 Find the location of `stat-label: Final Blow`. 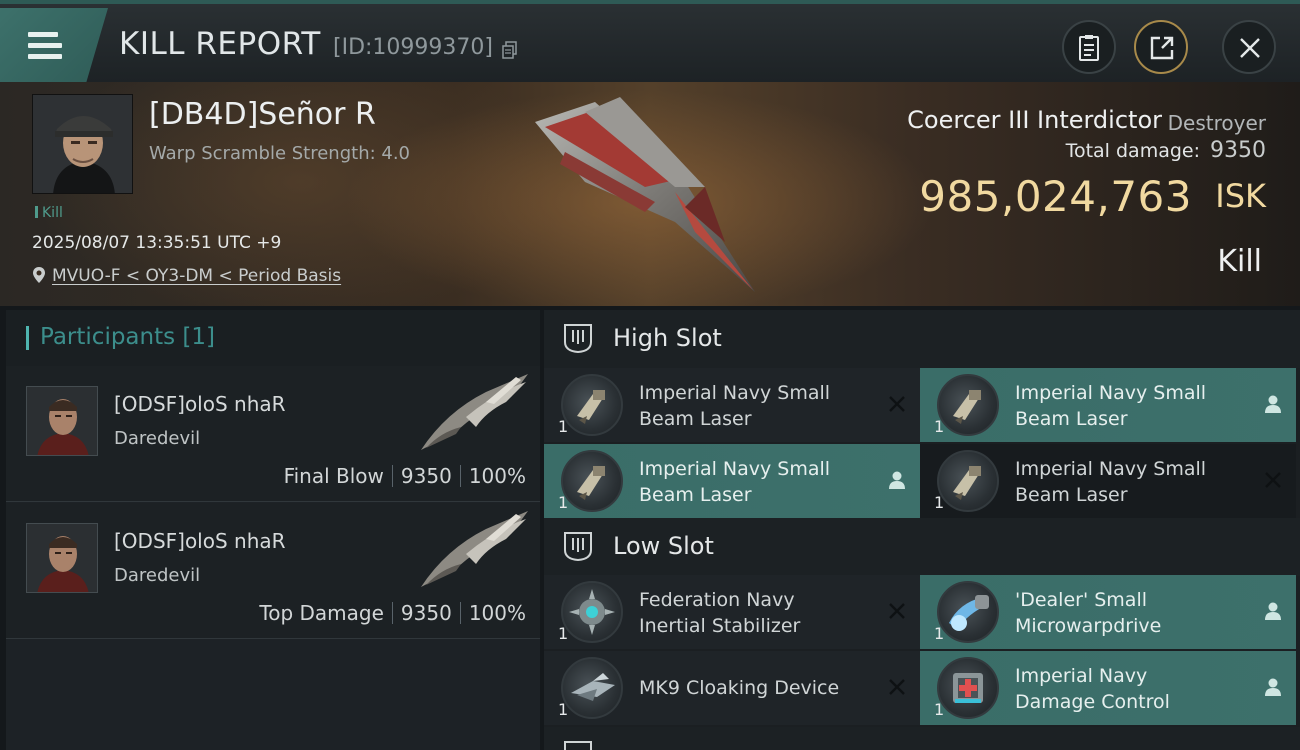

stat-label: Final Blow is located at coordinates (333, 476).